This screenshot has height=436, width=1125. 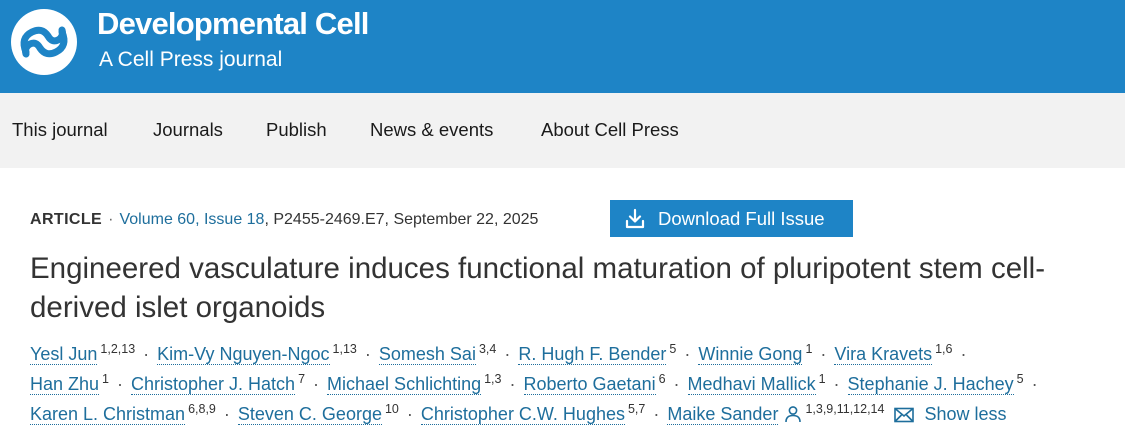 What do you see at coordinates (930, 384) in the screenshot?
I see `author-link: Stephanie J. Hachey` at bounding box center [930, 384].